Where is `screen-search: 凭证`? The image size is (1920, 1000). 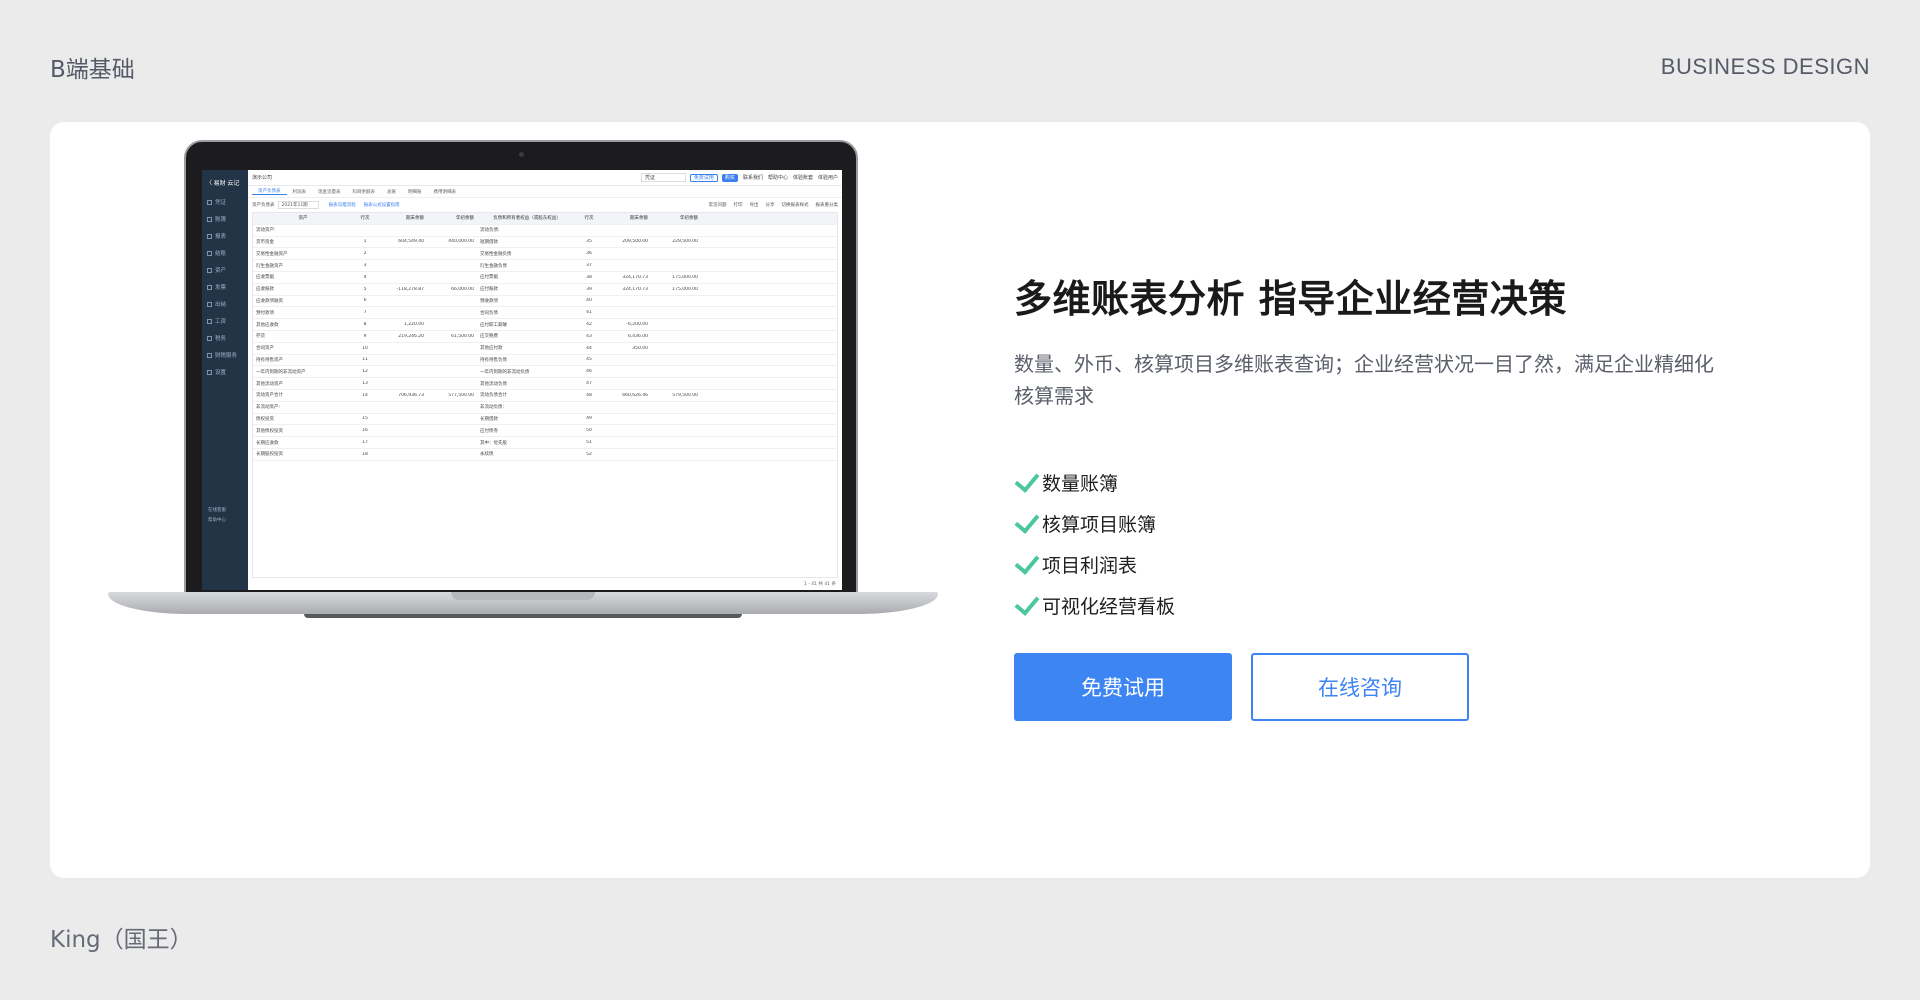
screen-search: 凭证 is located at coordinates (663, 177).